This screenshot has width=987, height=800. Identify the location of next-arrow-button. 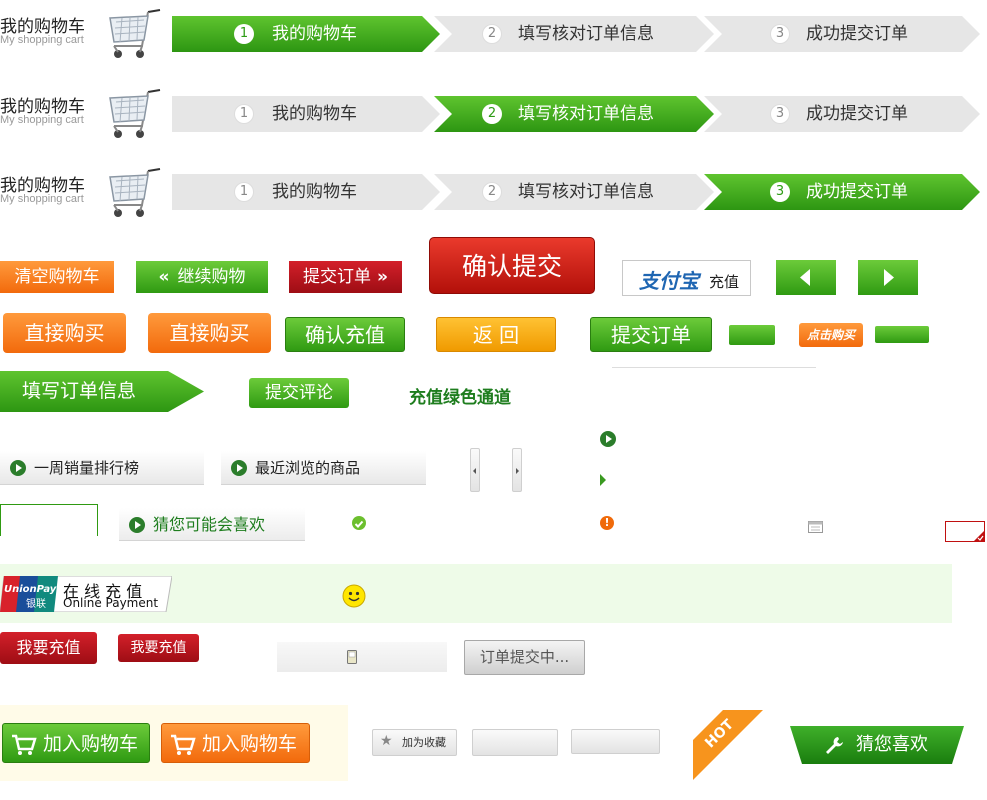
(888, 277).